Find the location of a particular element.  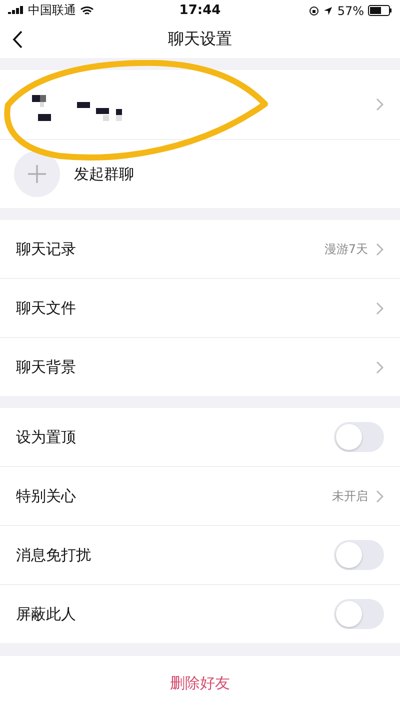

lock-rotation-icon is located at coordinates (314, 11).